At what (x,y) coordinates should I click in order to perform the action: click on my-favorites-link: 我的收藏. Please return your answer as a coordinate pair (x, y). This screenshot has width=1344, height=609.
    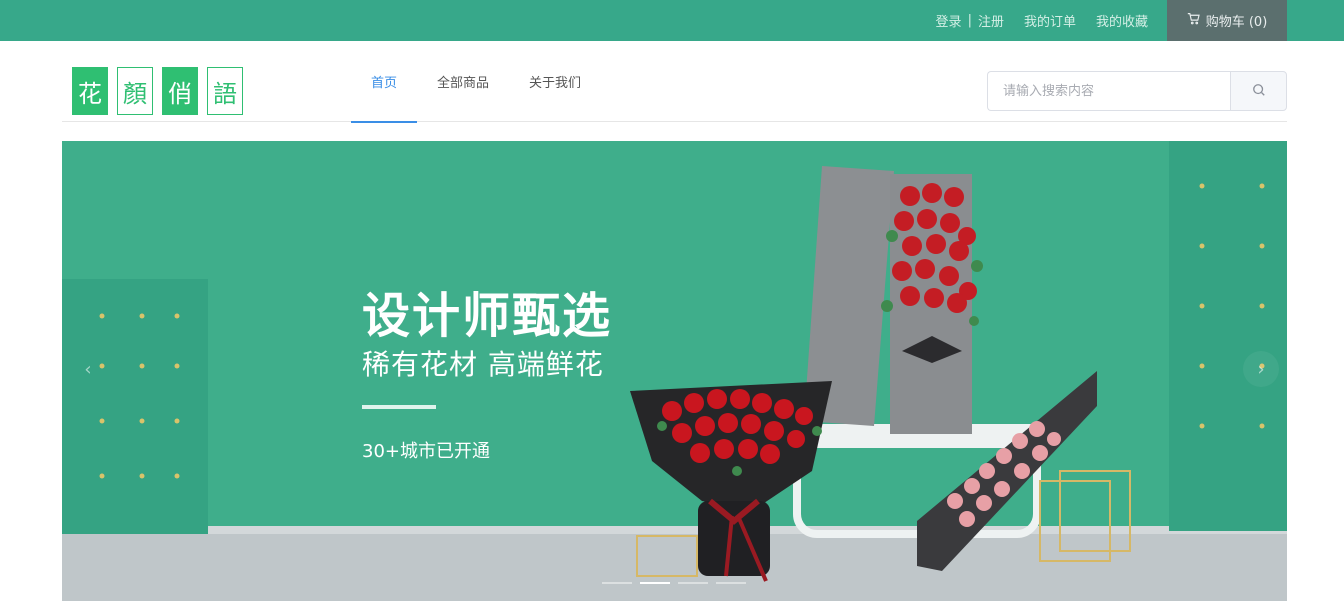
    Looking at the image, I should click on (1122, 20).